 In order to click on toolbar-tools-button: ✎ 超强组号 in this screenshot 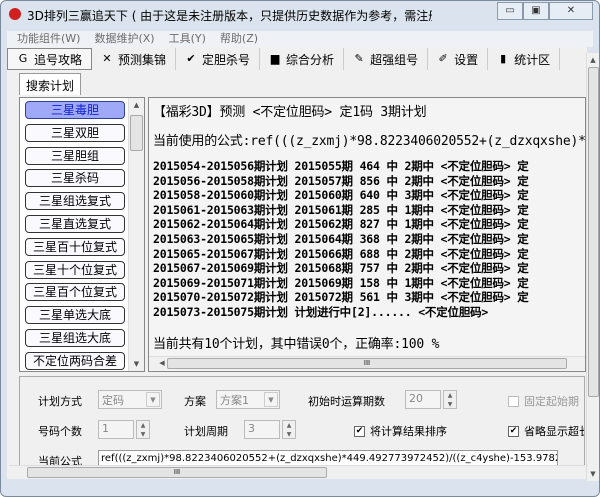, I will do `click(386, 59)`.